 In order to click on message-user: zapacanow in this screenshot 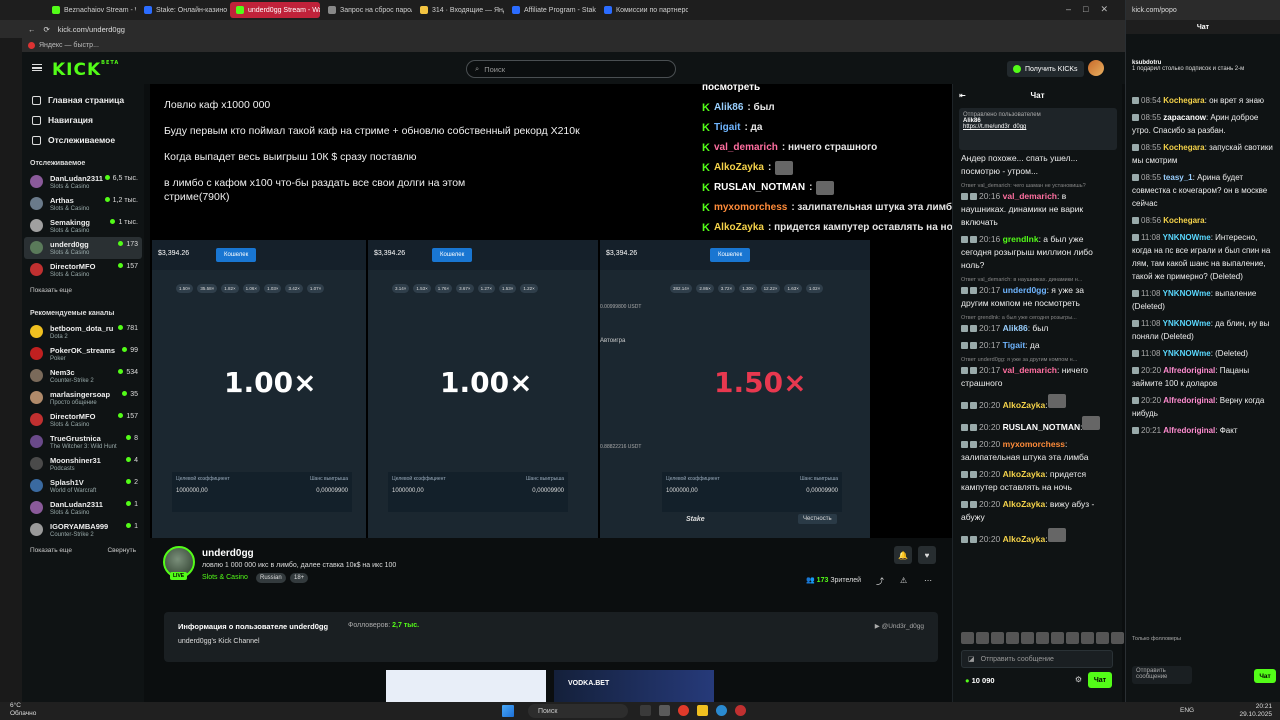, I will do `click(1184, 117)`.